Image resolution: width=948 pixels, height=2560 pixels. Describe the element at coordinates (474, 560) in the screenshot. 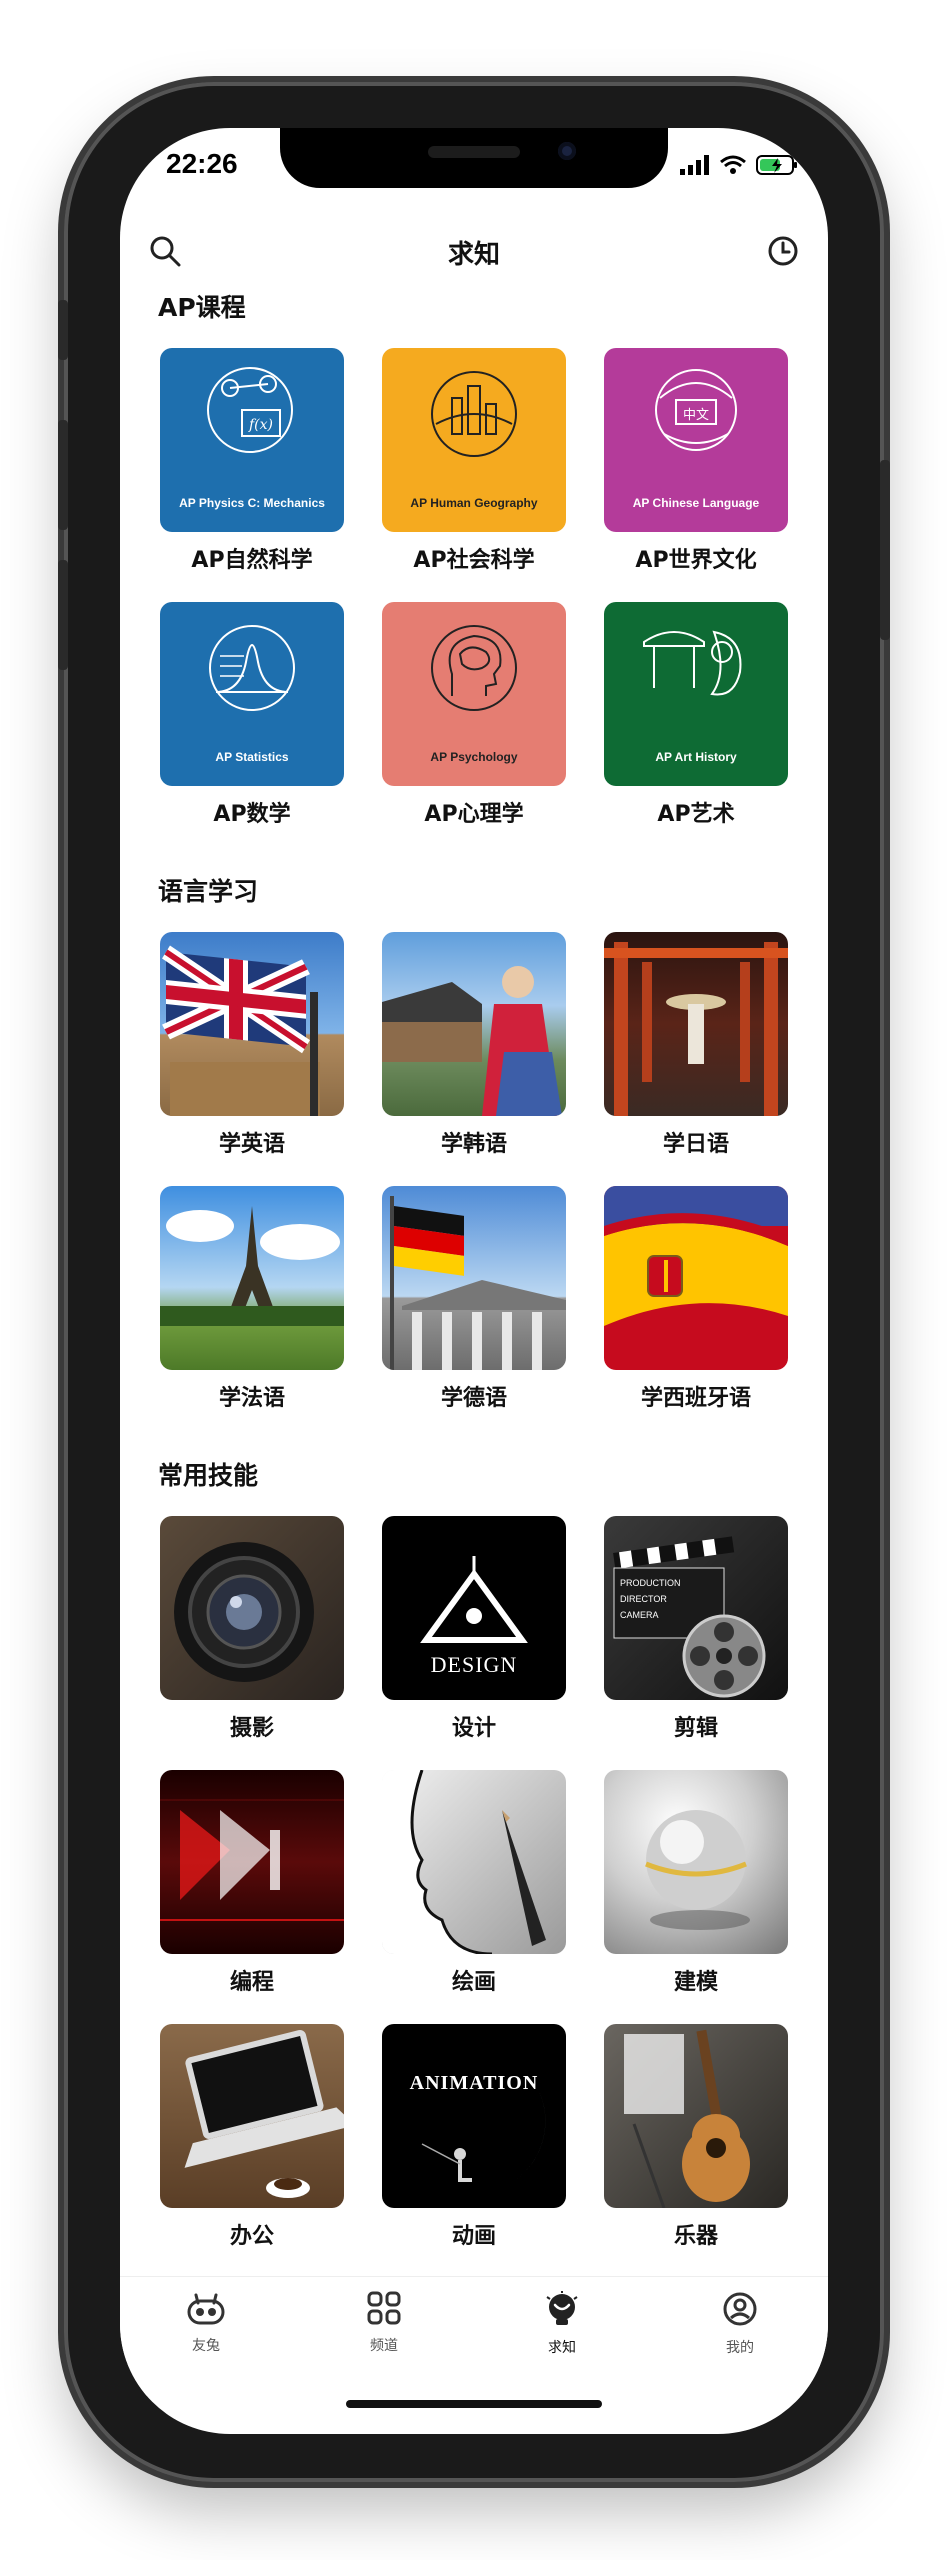

I see `tile-label: AP社会科学` at that location.